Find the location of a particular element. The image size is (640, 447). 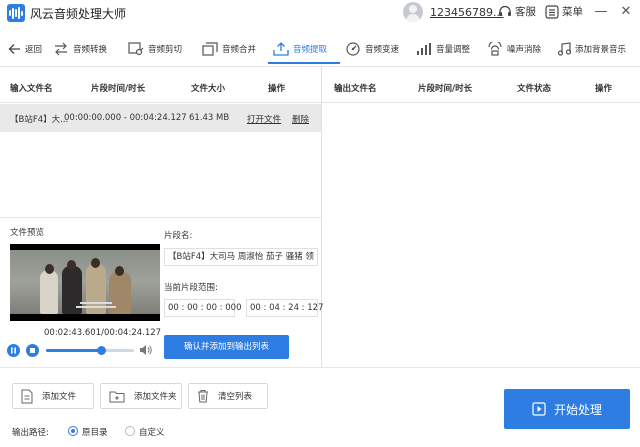

menu-button: 菜单 is located at coordinates (564, 11).